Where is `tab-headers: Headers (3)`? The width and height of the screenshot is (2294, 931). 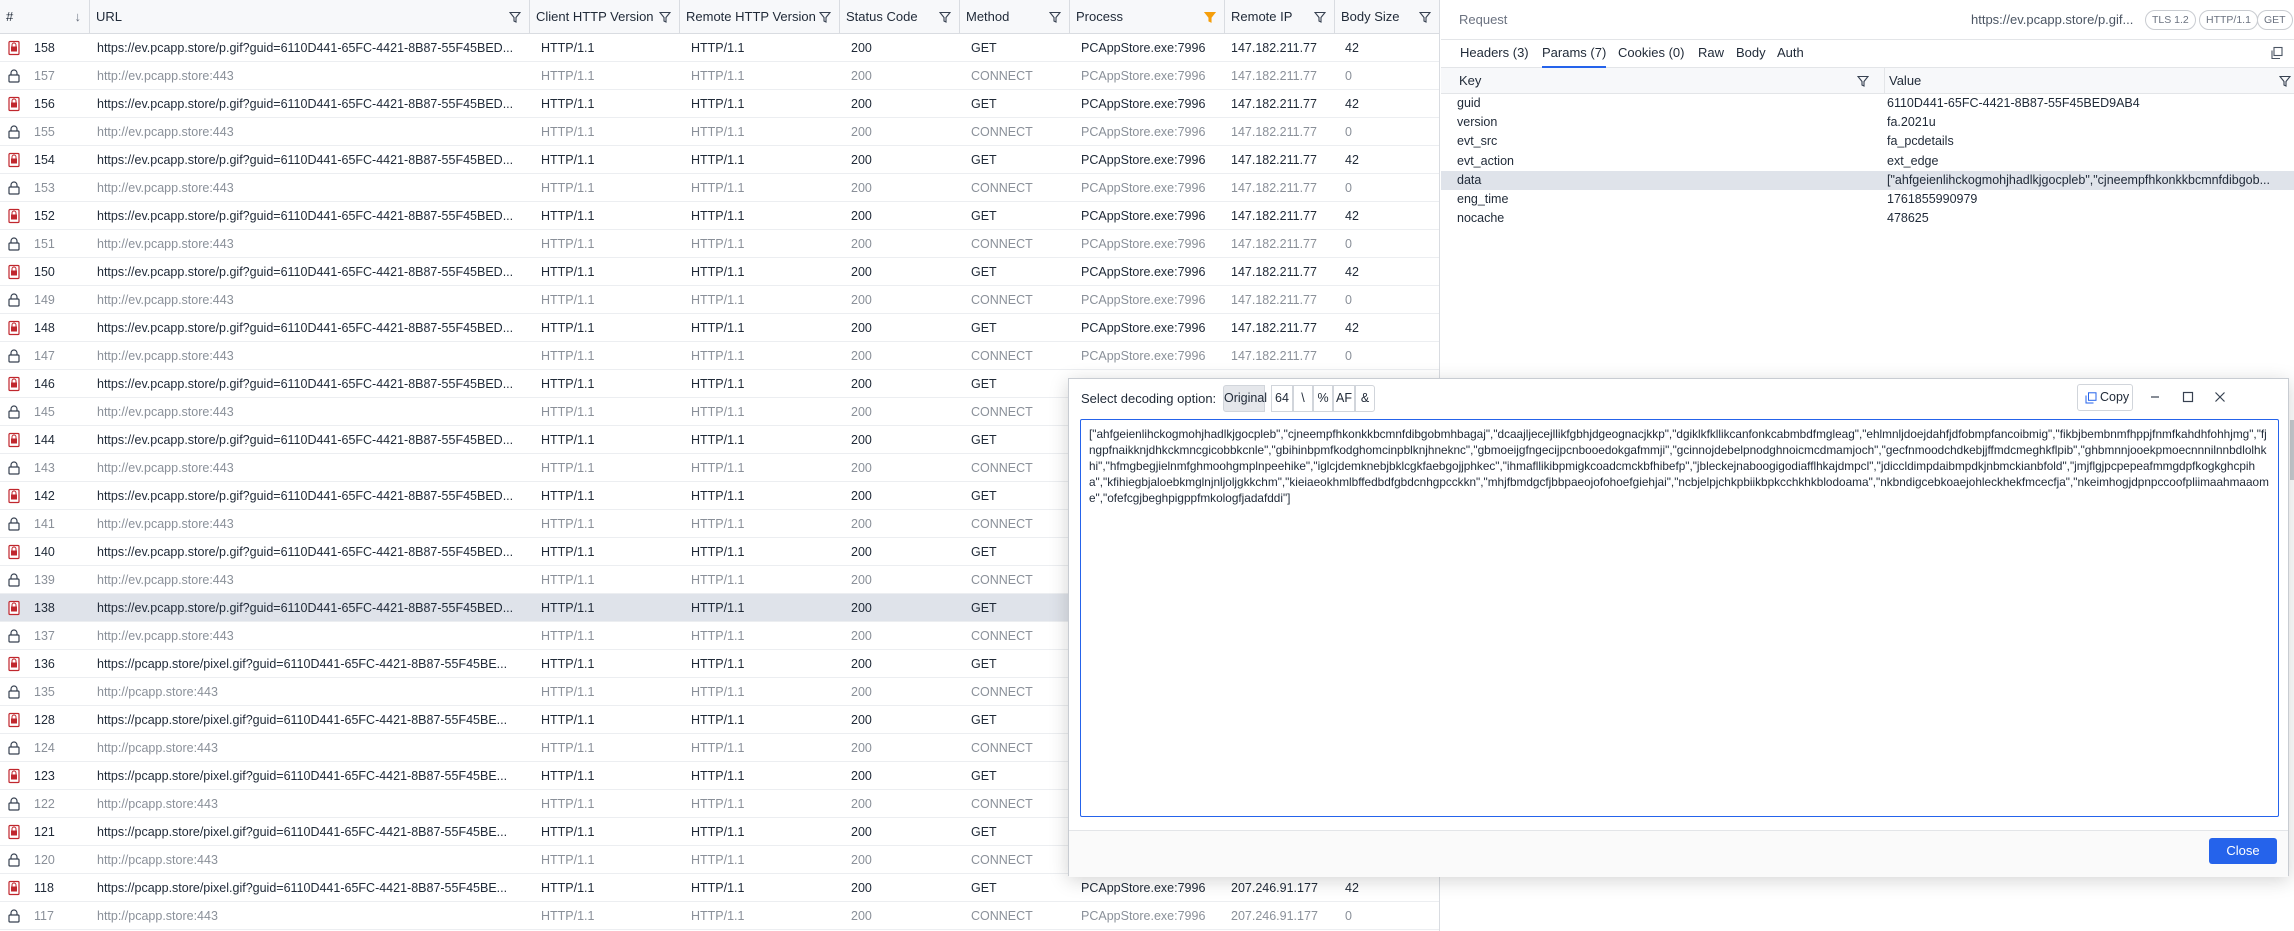 tab-headers: Headers (3) is located at coordinates (1494, 54).